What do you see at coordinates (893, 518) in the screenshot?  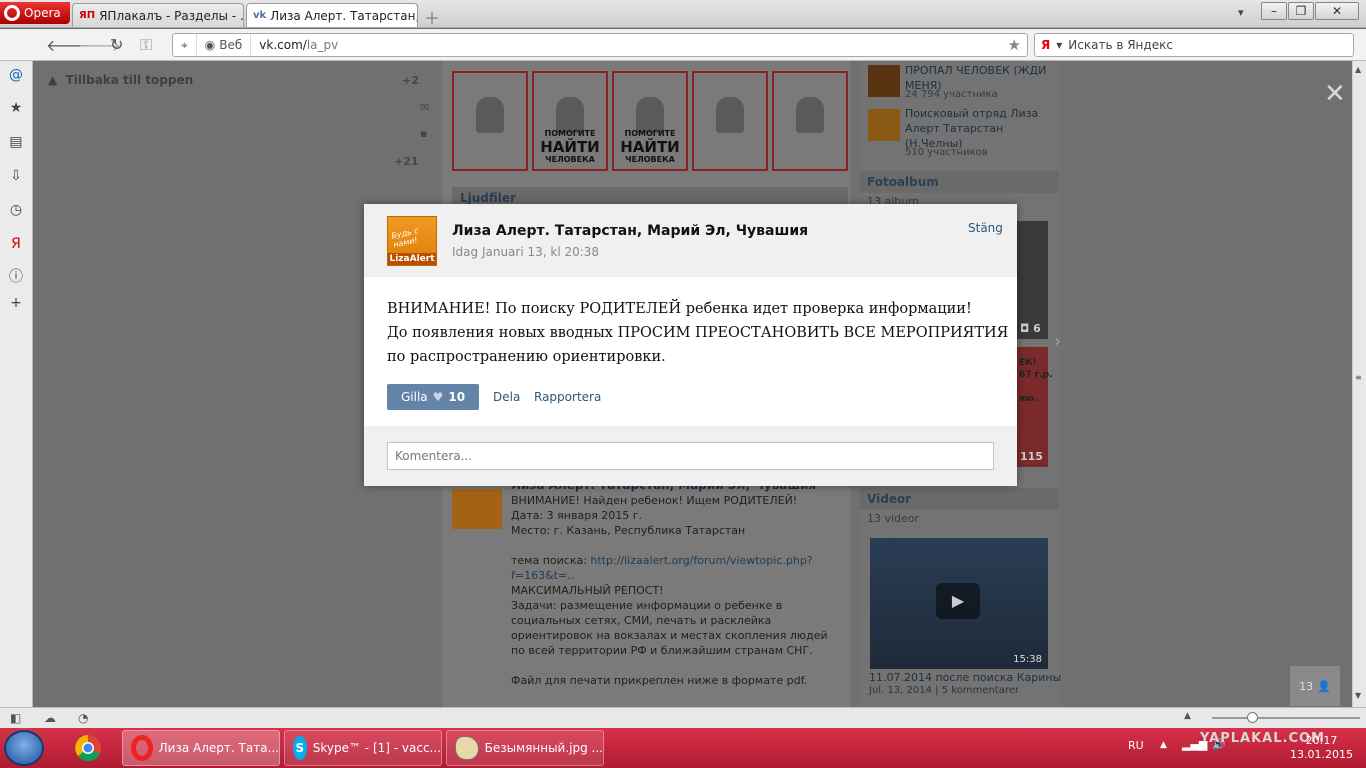 I see `video-count: 13 videor` at bounding box center [893, 518].